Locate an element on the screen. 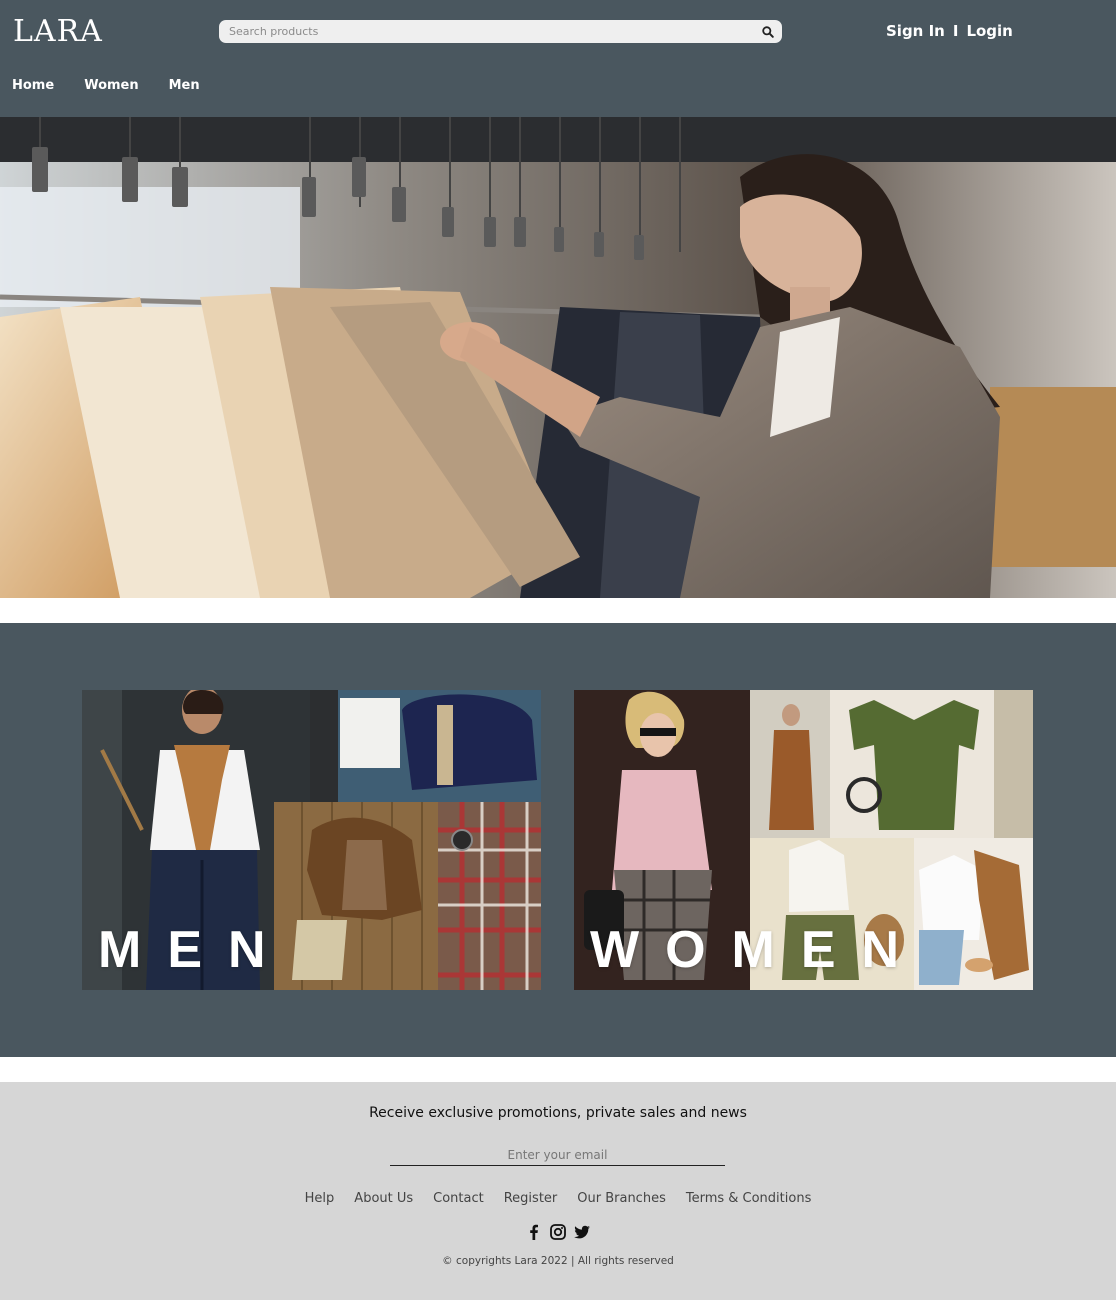 The width and height of the screenshot is (1116, 1302). site-logo: LARA is located at coordinates (58, 31).